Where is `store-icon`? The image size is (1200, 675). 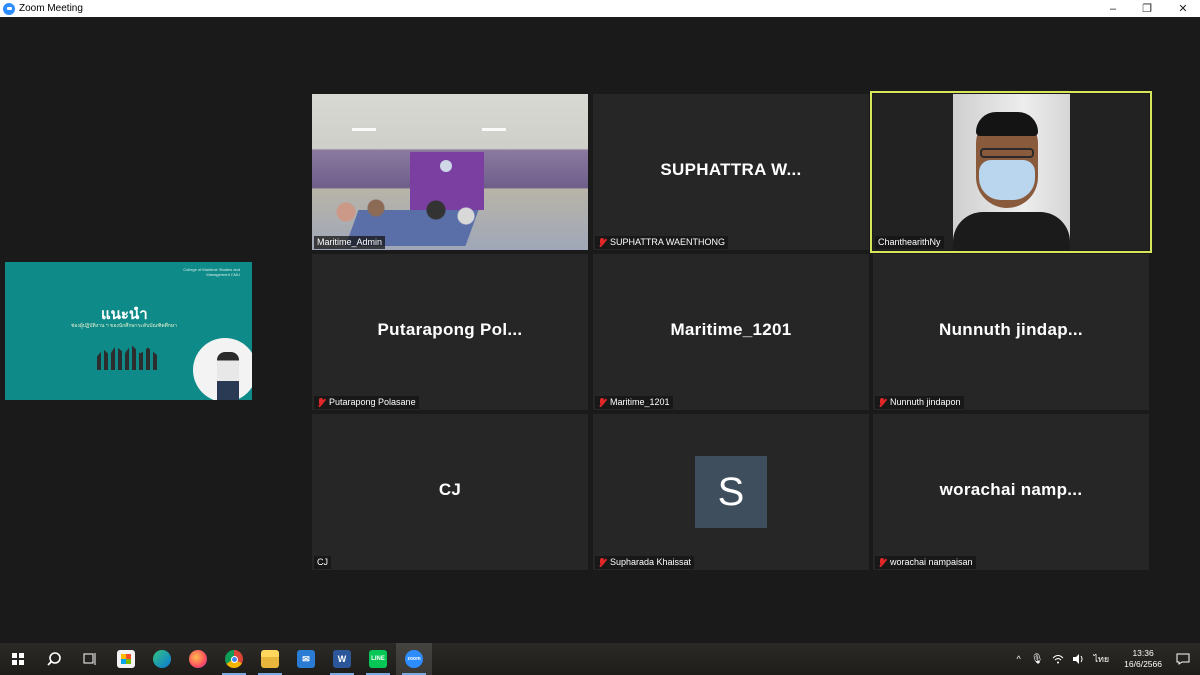
store-icon is located at coordinates (126, 659).